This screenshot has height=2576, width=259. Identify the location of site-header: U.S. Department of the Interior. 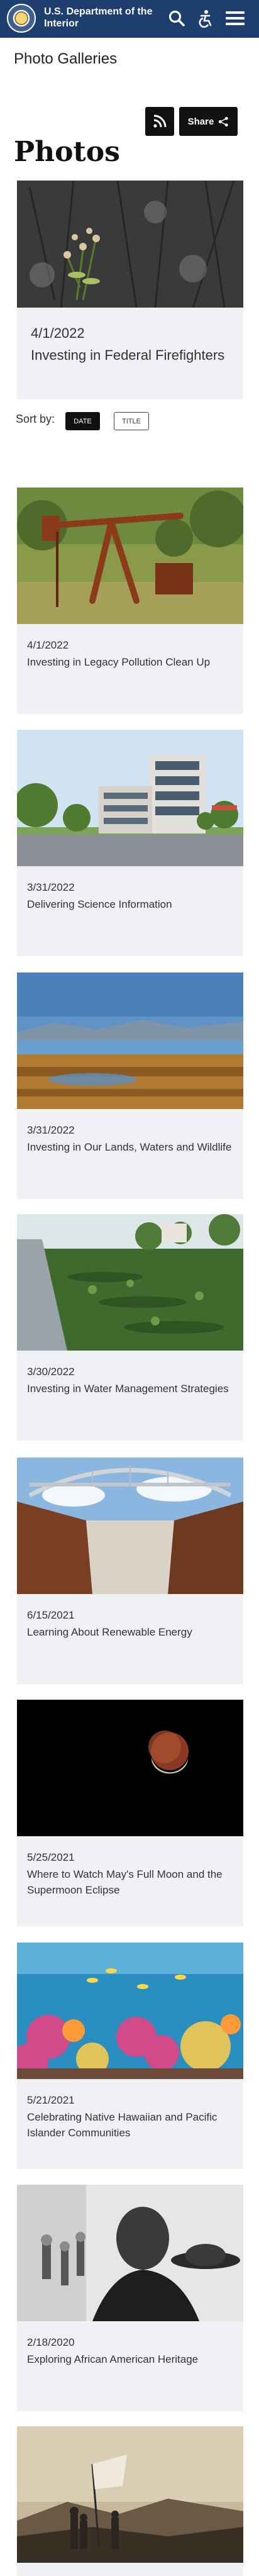
(129, 19).